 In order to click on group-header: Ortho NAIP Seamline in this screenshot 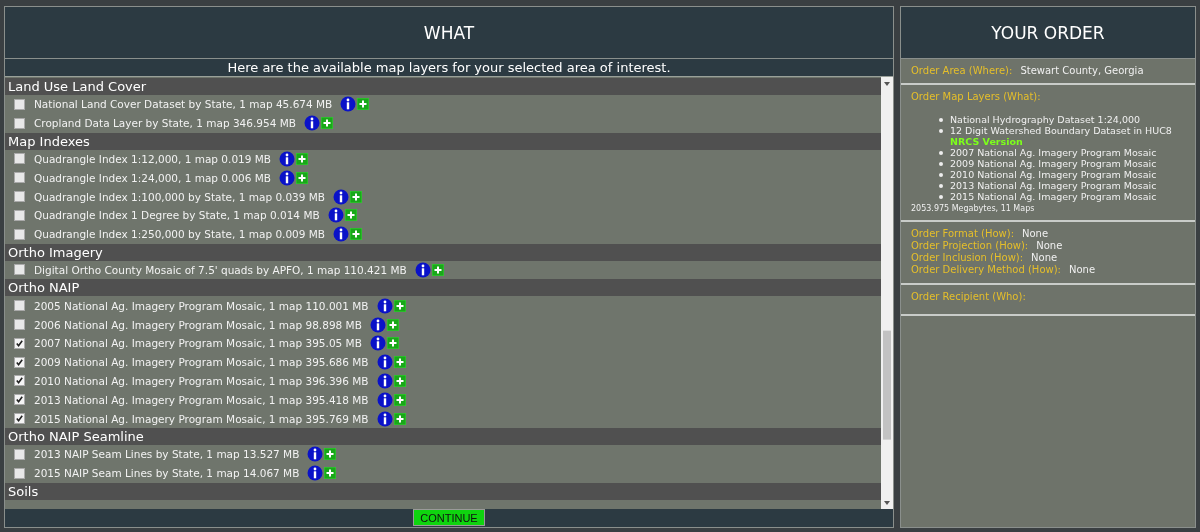, I will do `click(443, 436)`.